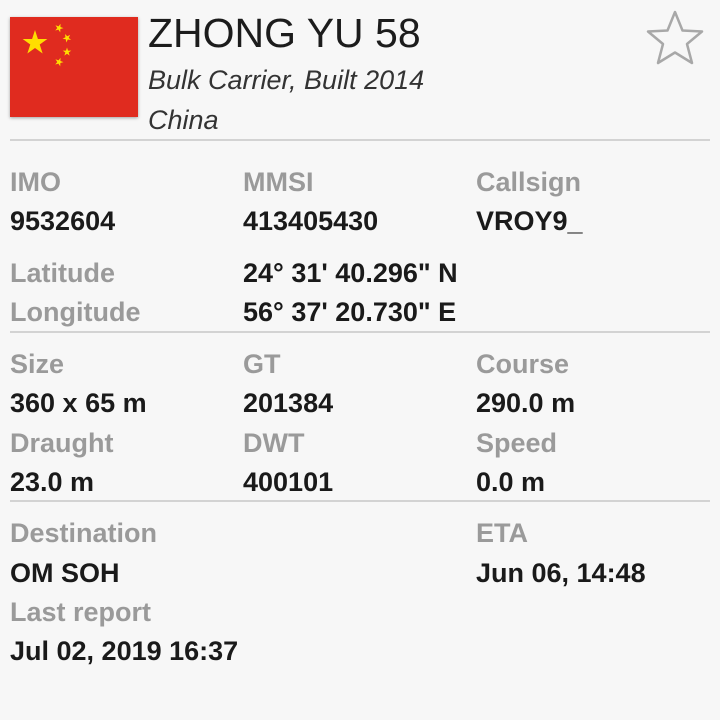 This screenshot has height=720, width=720. Describe the element at coordinates (278, 182) in the screenshot. I see `mmsi-label: MMSI` at that location.